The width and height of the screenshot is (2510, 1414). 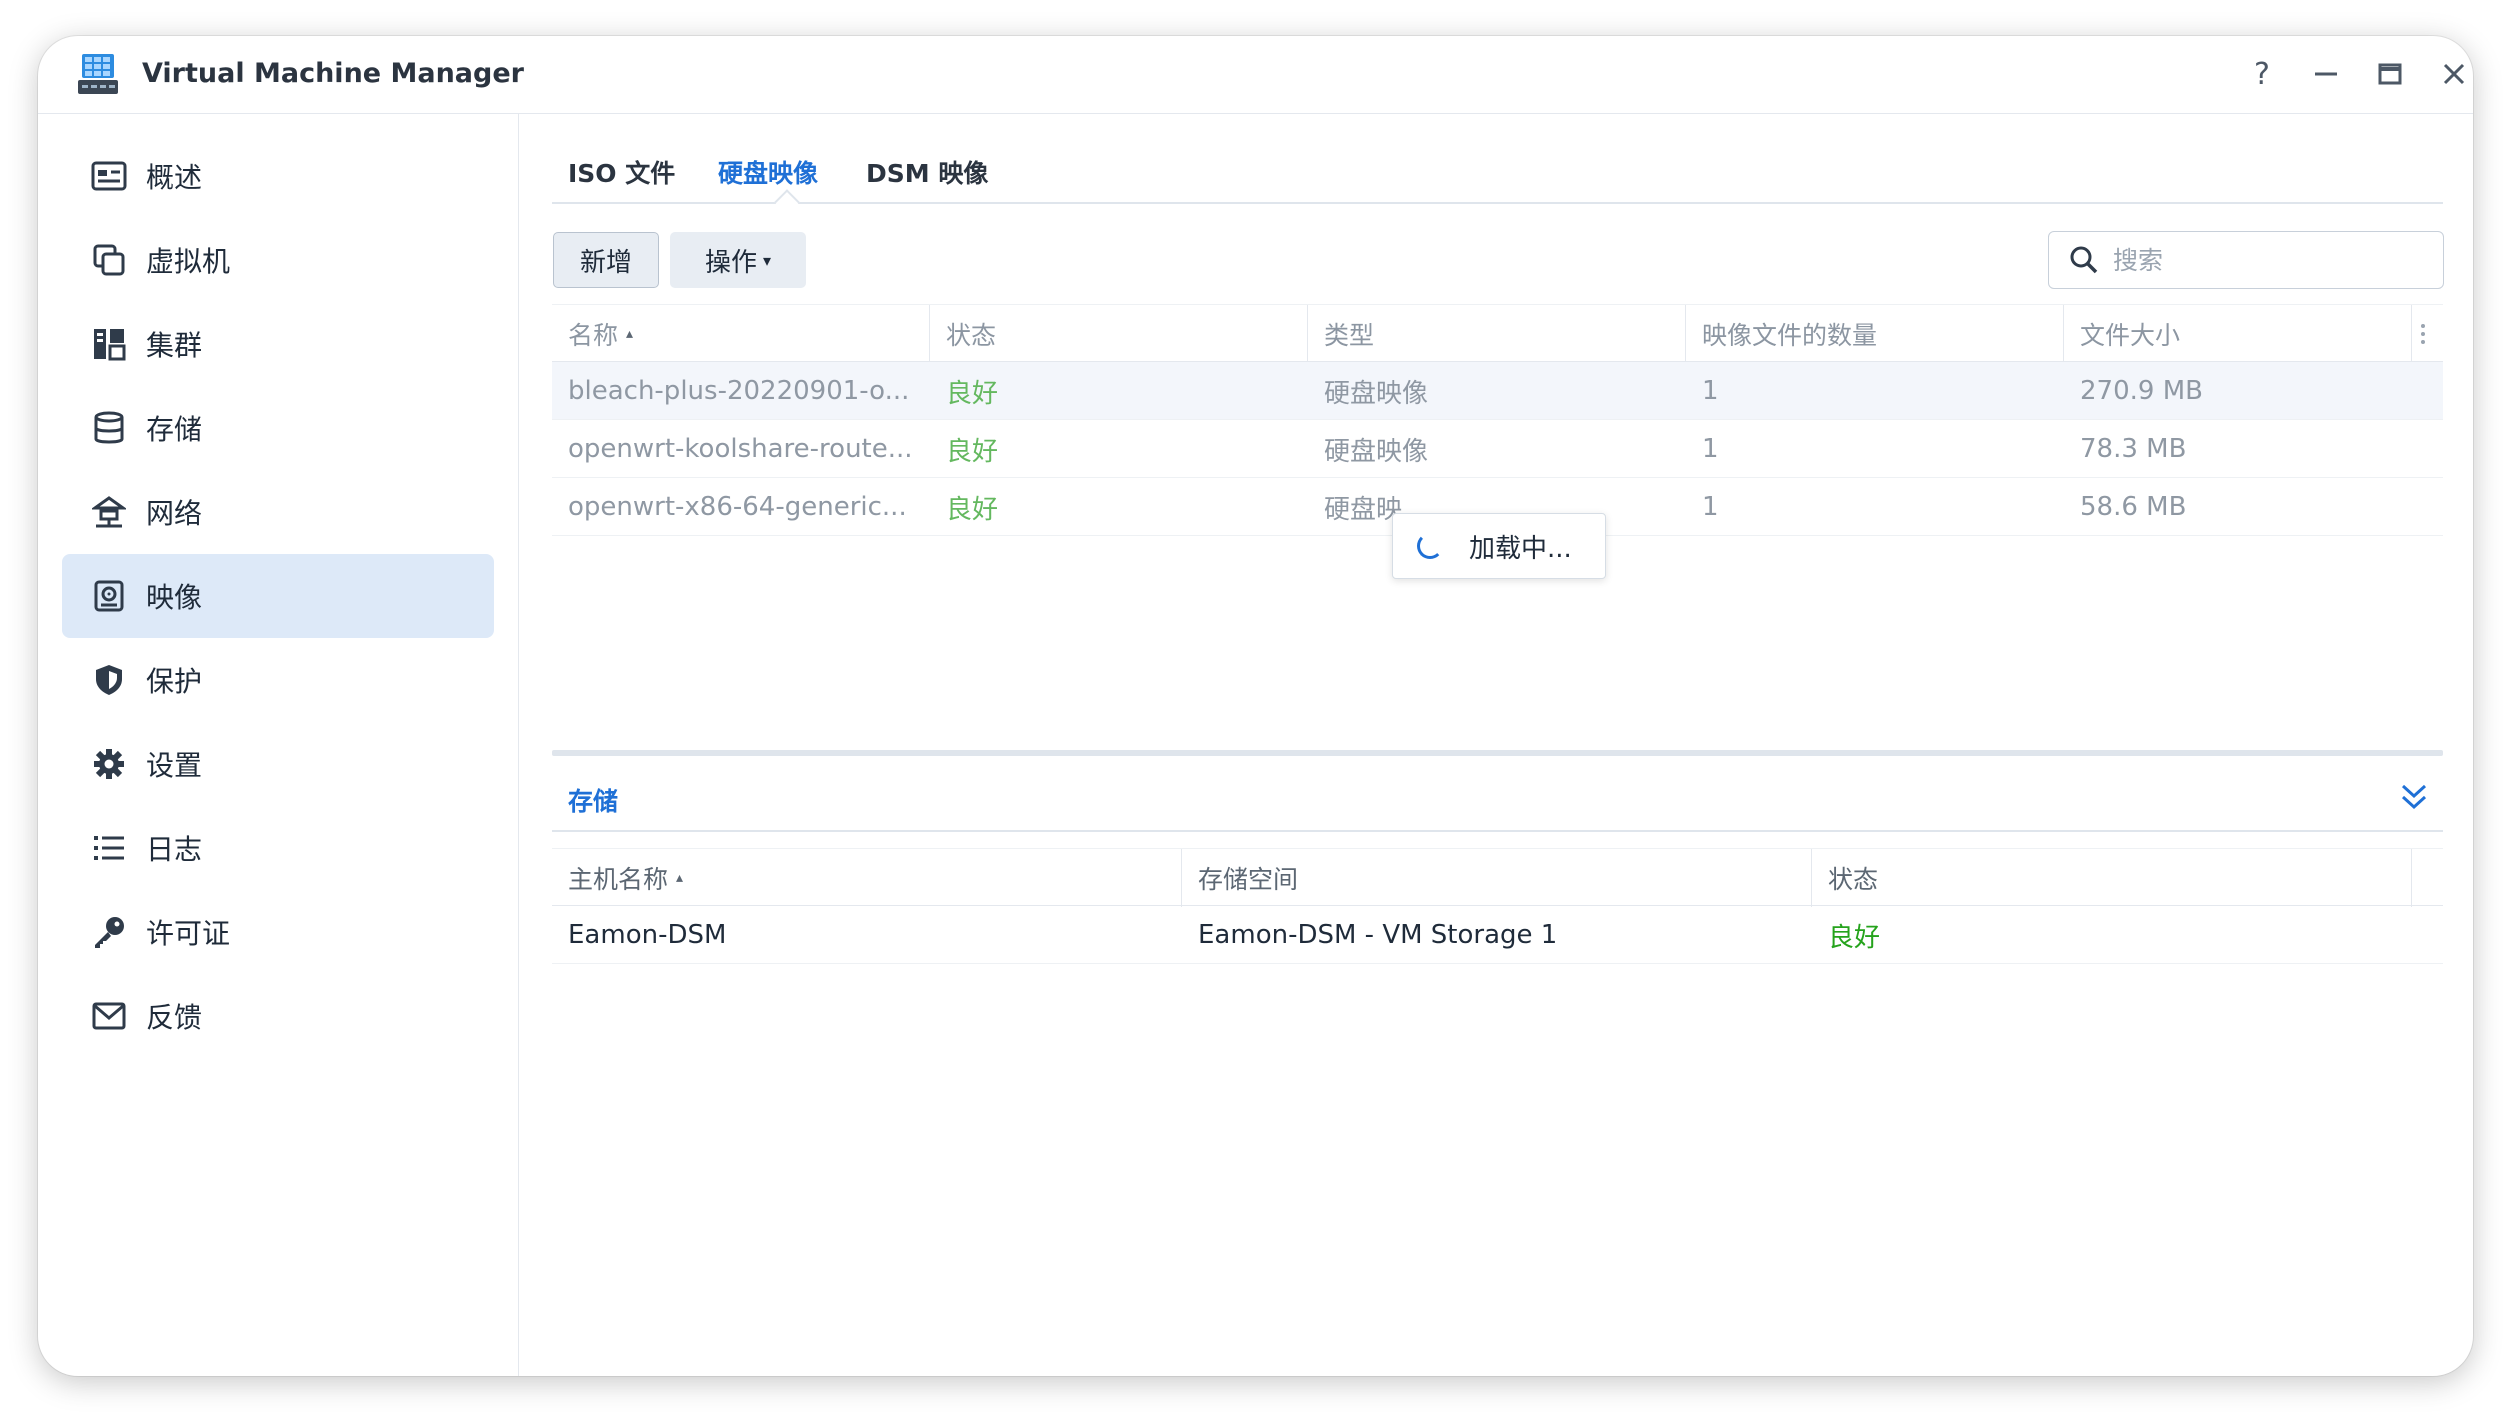 What do you see at coordinates (278, 1016) in the screenshot?
I see `sidebar-item-feedback: 反馈` at bounding box center [278, 1016].